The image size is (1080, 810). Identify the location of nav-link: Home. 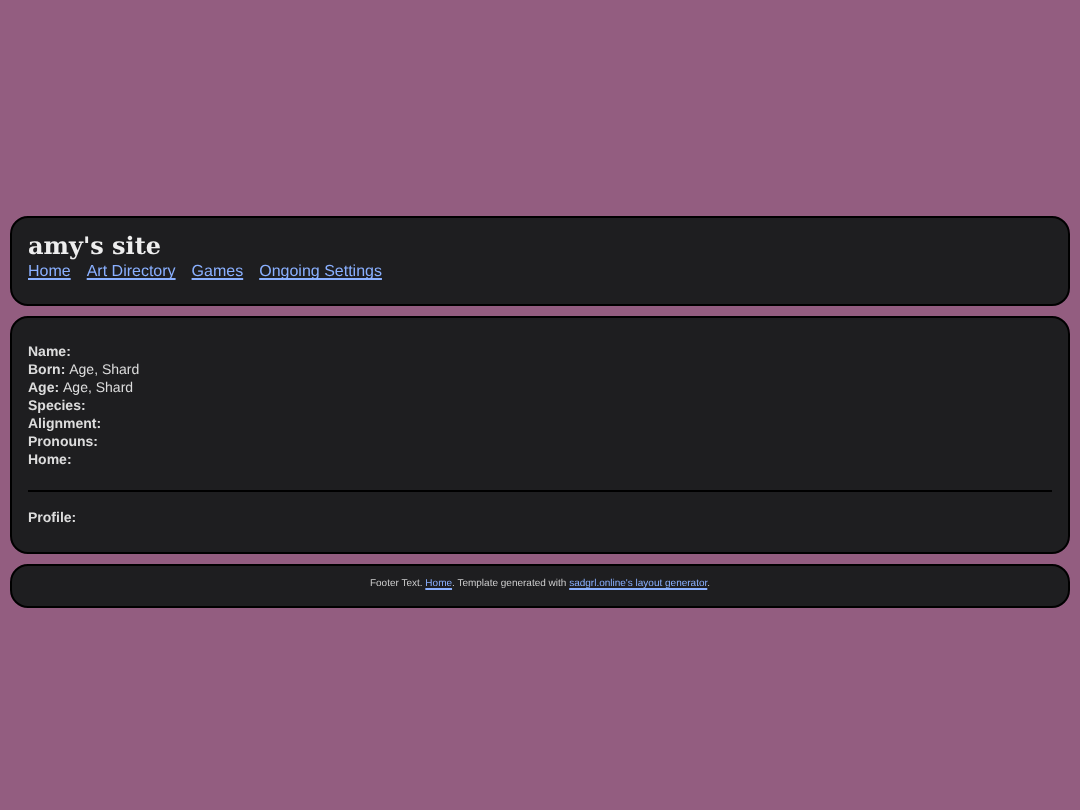
(49, 272).